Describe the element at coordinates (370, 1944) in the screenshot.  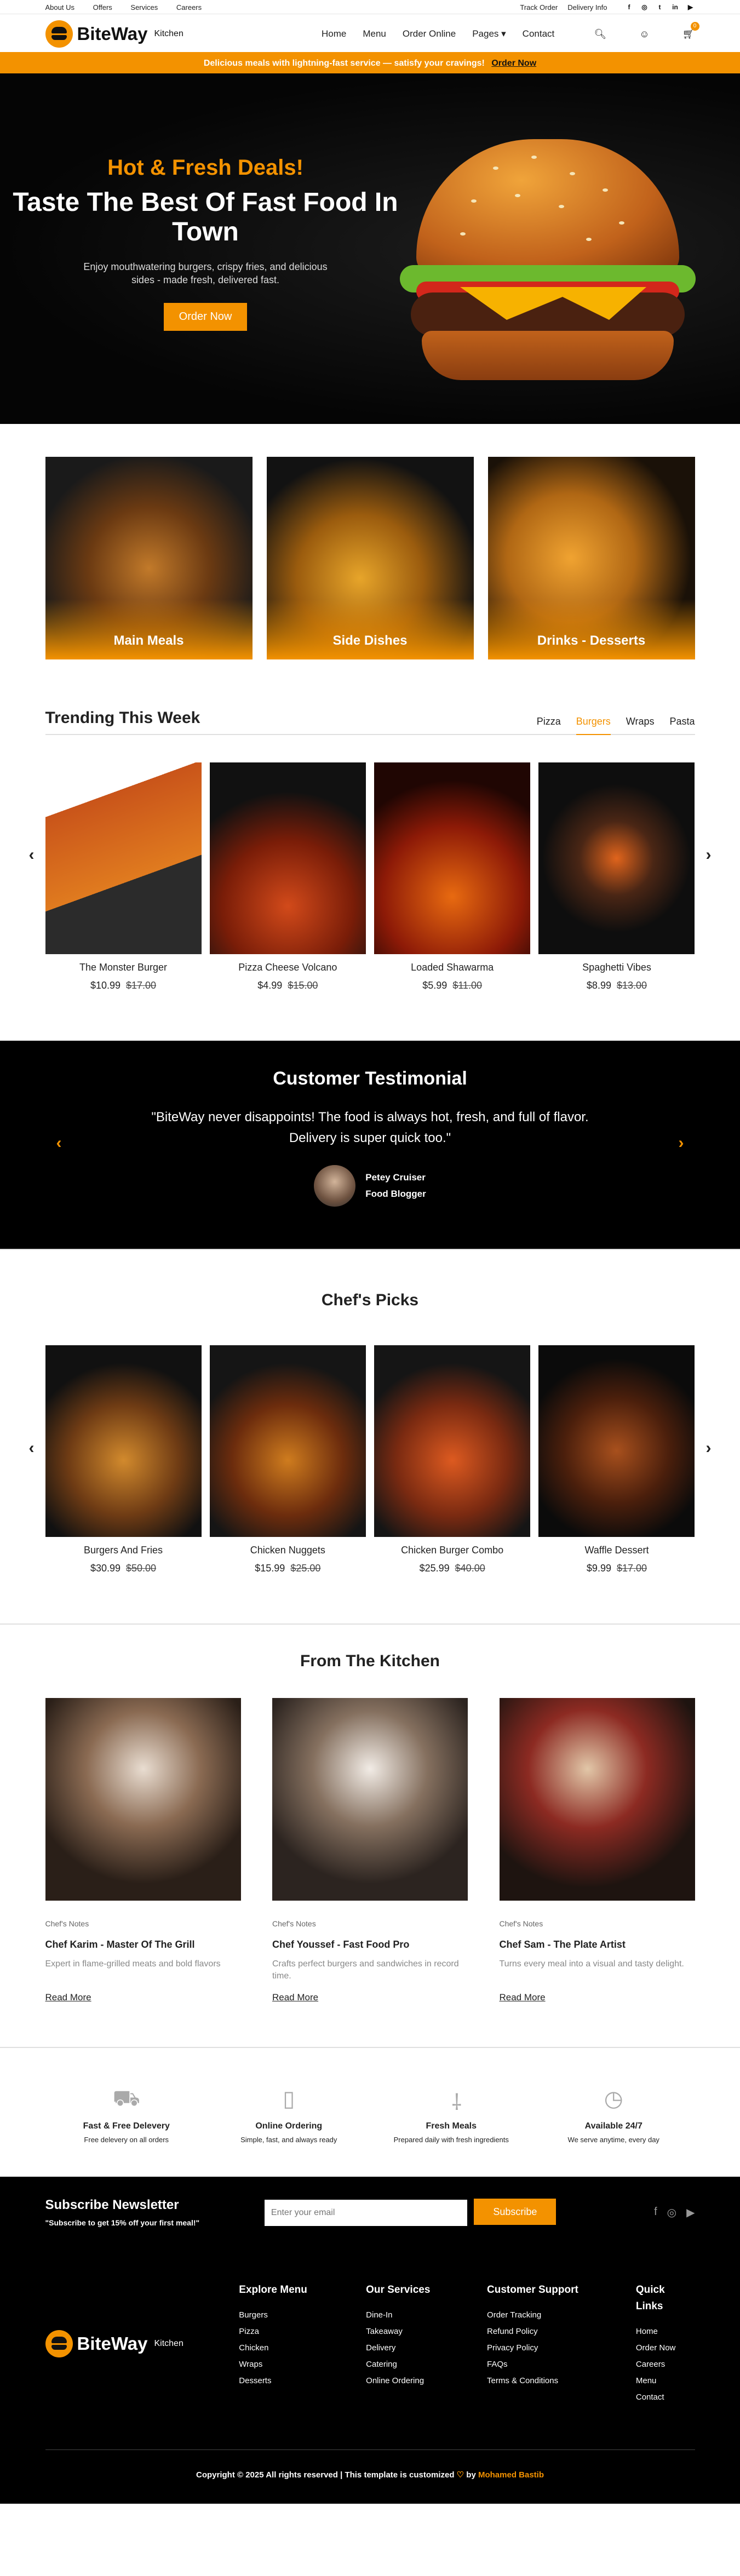
I see `post-title: Chef Youssef - Fast Food Pro` at that location.